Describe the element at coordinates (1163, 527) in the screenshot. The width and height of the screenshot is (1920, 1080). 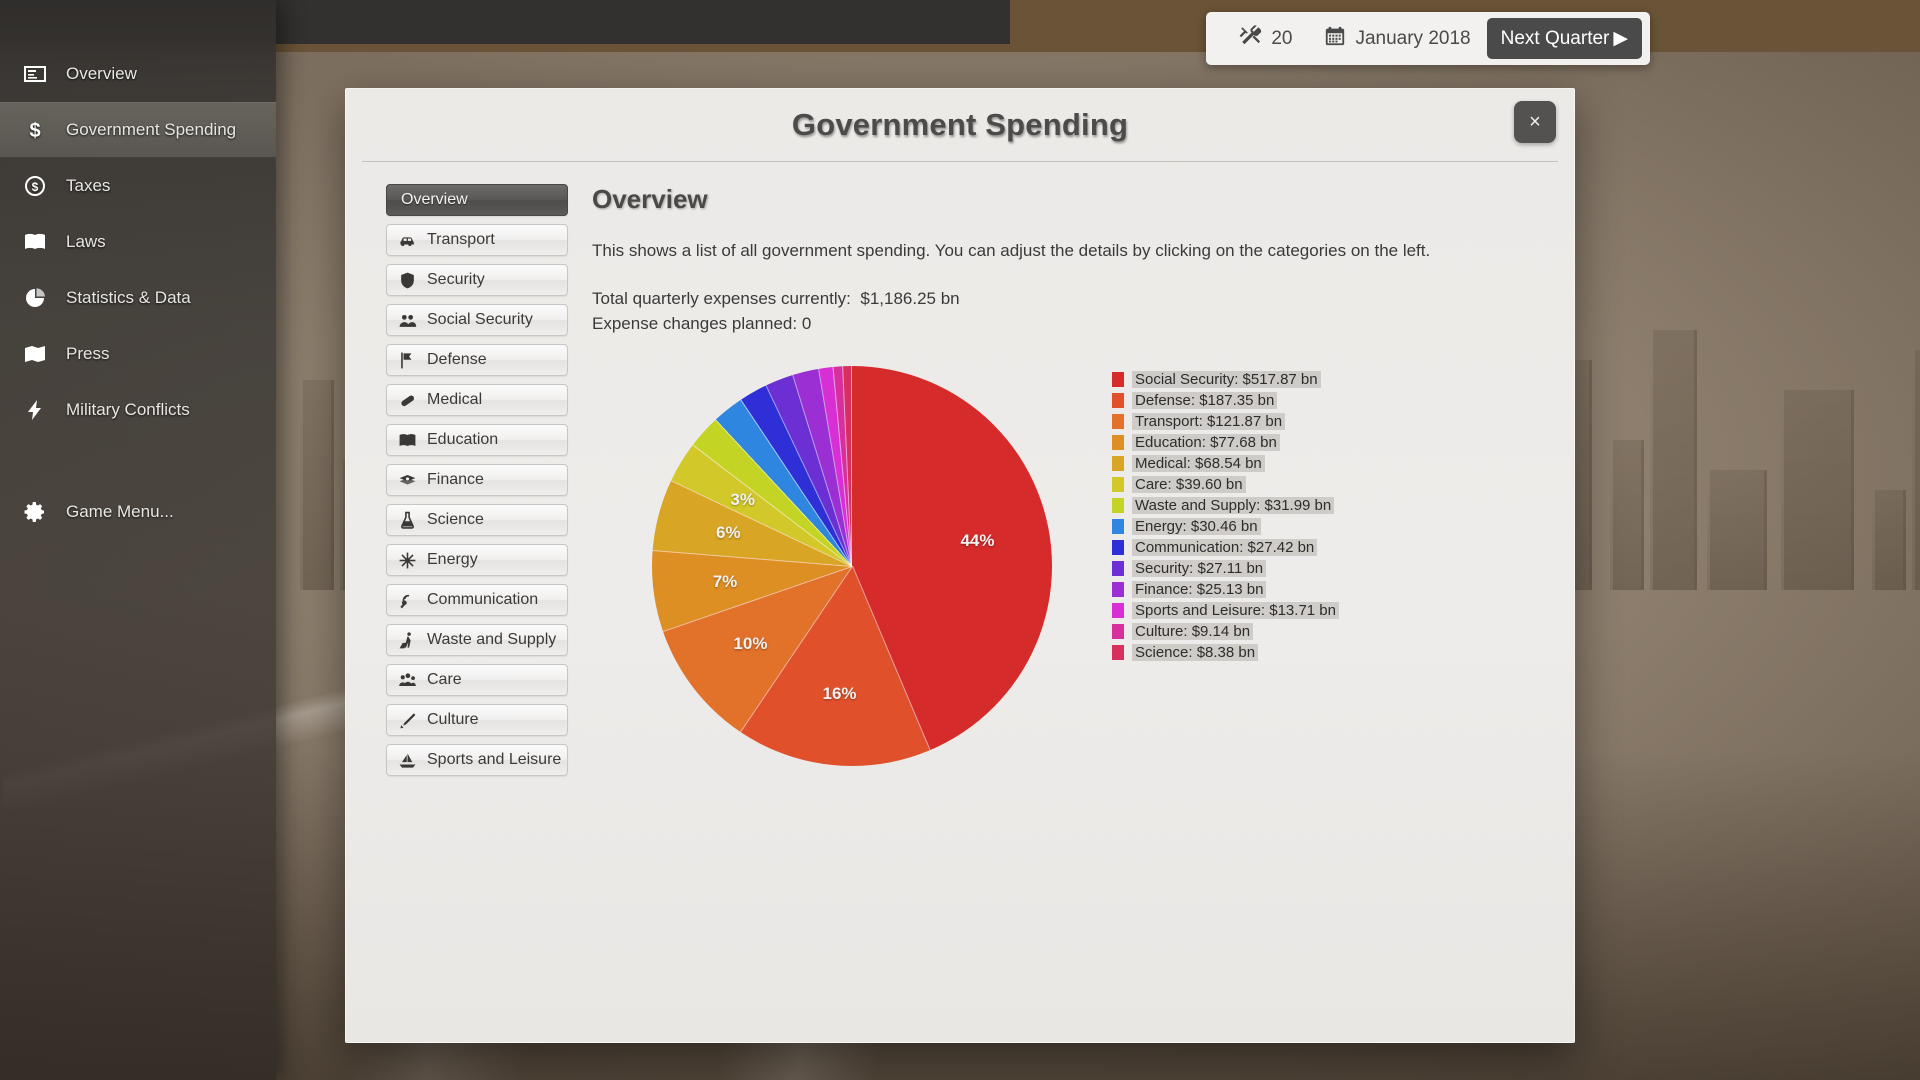
I see `legend-label: Energy:` at that location.